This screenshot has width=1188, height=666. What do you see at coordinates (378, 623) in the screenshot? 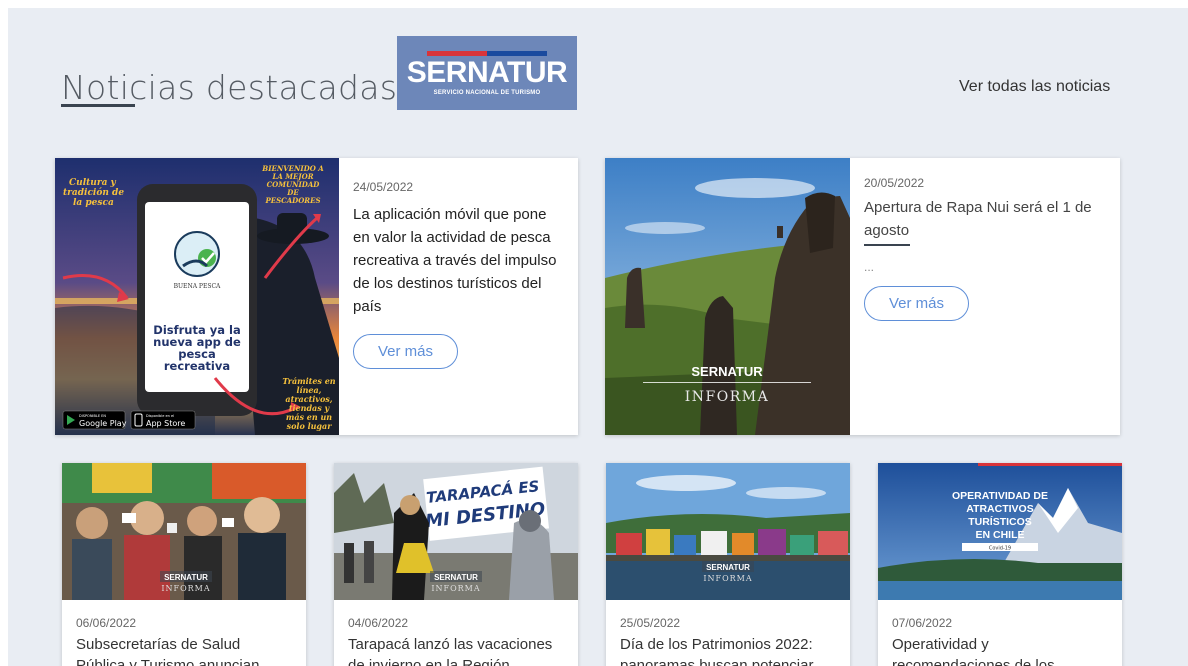
I see `news-date: 04/06/2022` at bounding box center [378, 623].